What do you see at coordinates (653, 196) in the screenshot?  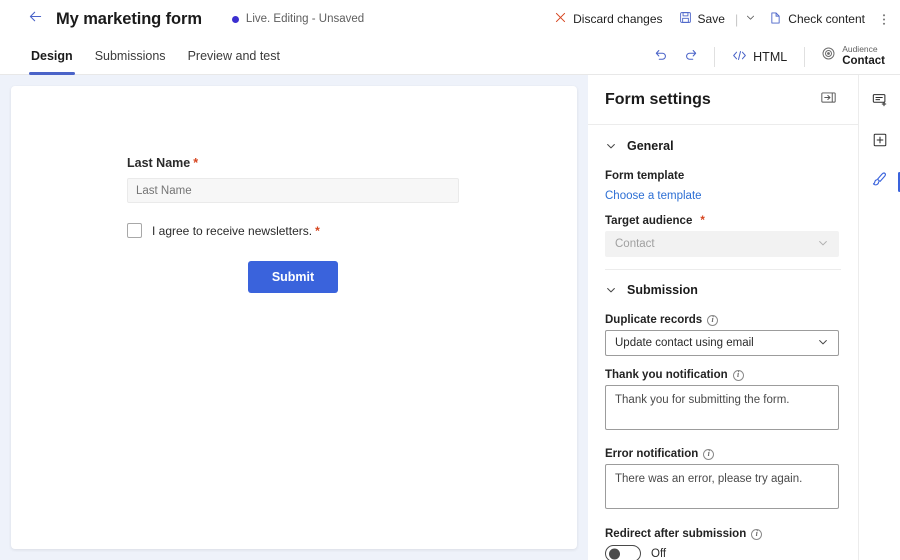 I see `choose-a-template-link: Choose a template` at bounding box center [653, 196].